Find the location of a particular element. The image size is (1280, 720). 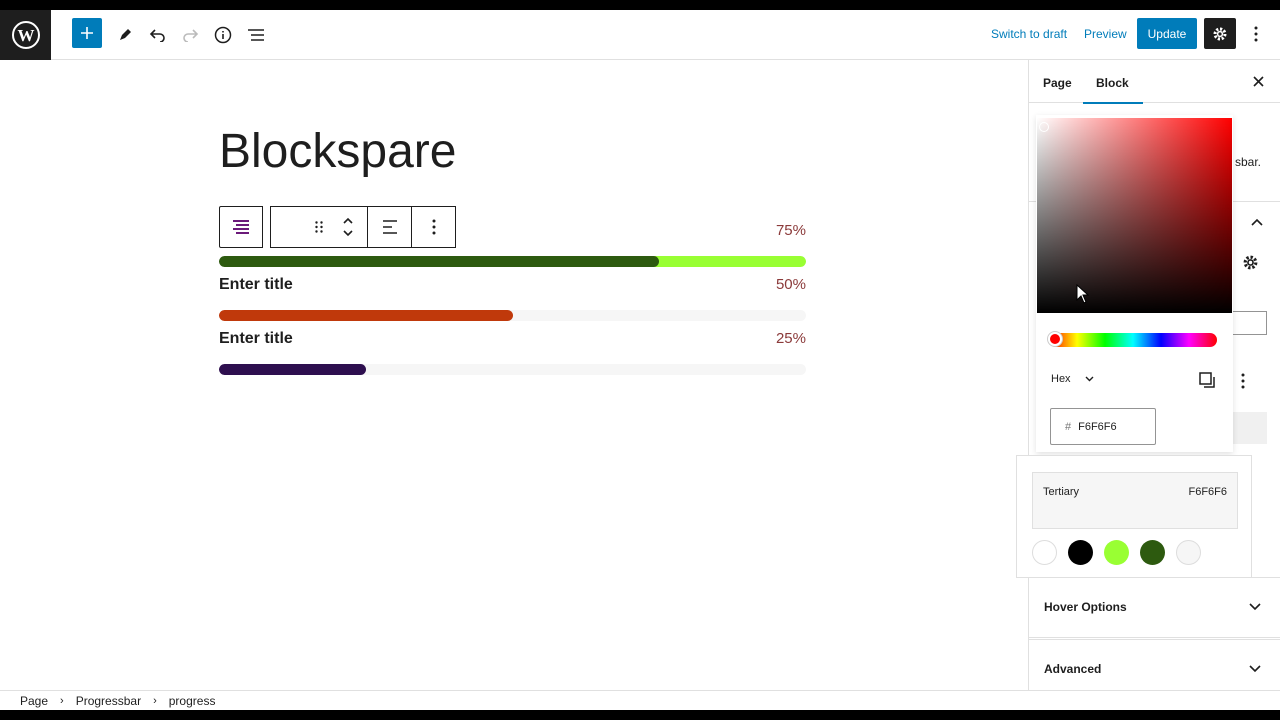

settings-button is located at coordinates (1220, 33).